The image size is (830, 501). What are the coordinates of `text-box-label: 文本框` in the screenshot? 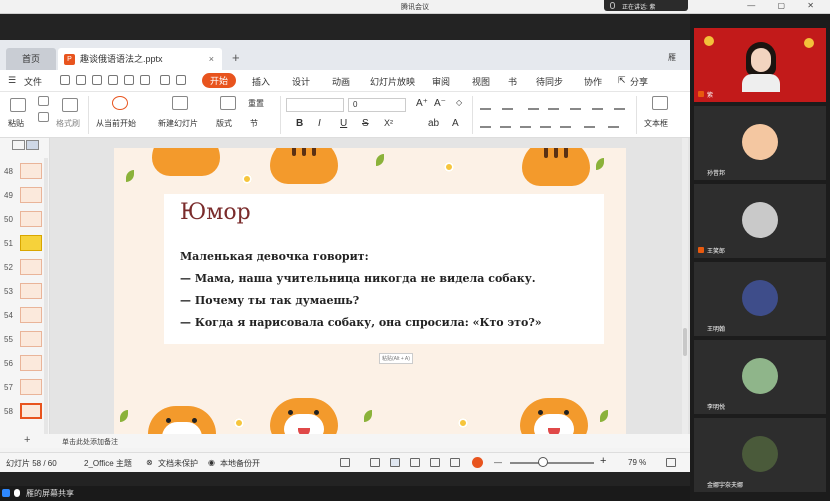 It's located at (656, 123).